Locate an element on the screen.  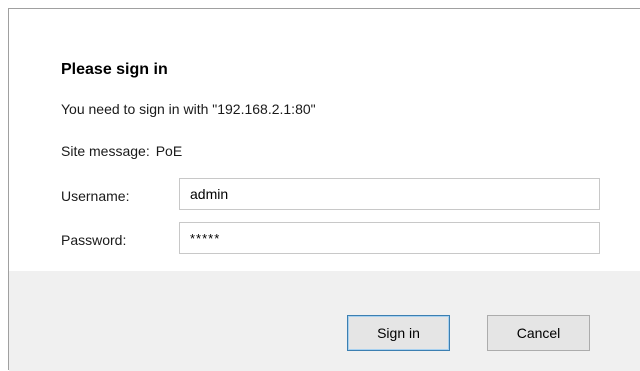
username-label: Username: is located at coordinates (95, 196).